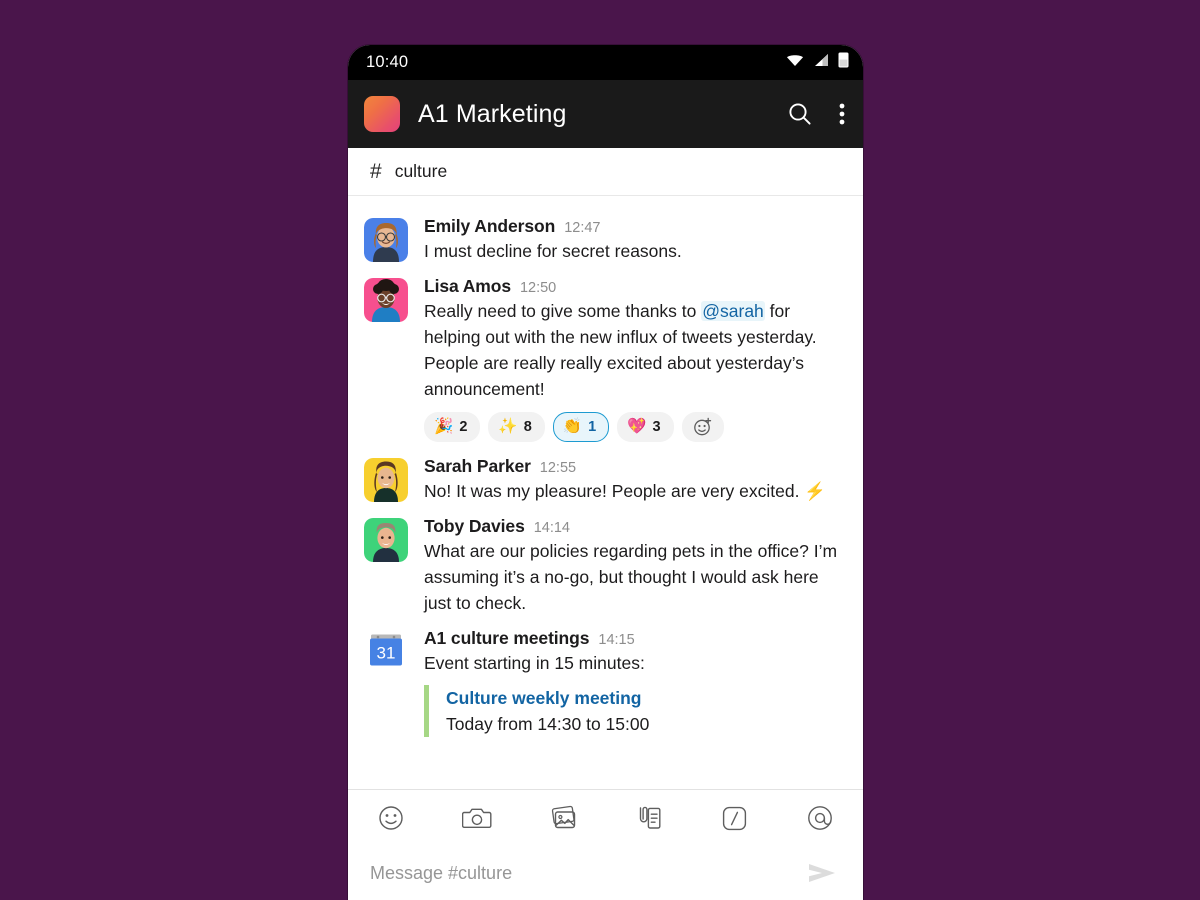 This screenshot has height=900, width=1200. Describe the element at coordinates (800, 114) in the screenshot. I see `search-icon` at that location.